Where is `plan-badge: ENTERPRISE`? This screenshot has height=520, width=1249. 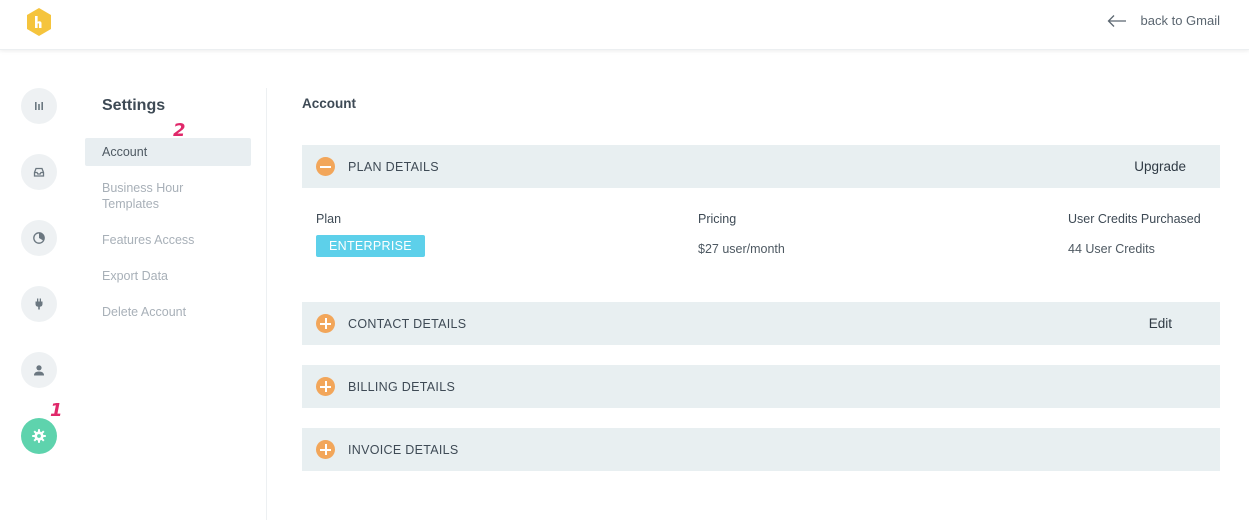
plan-badge: ENTERPRISE is located at coordinates (370, 246).